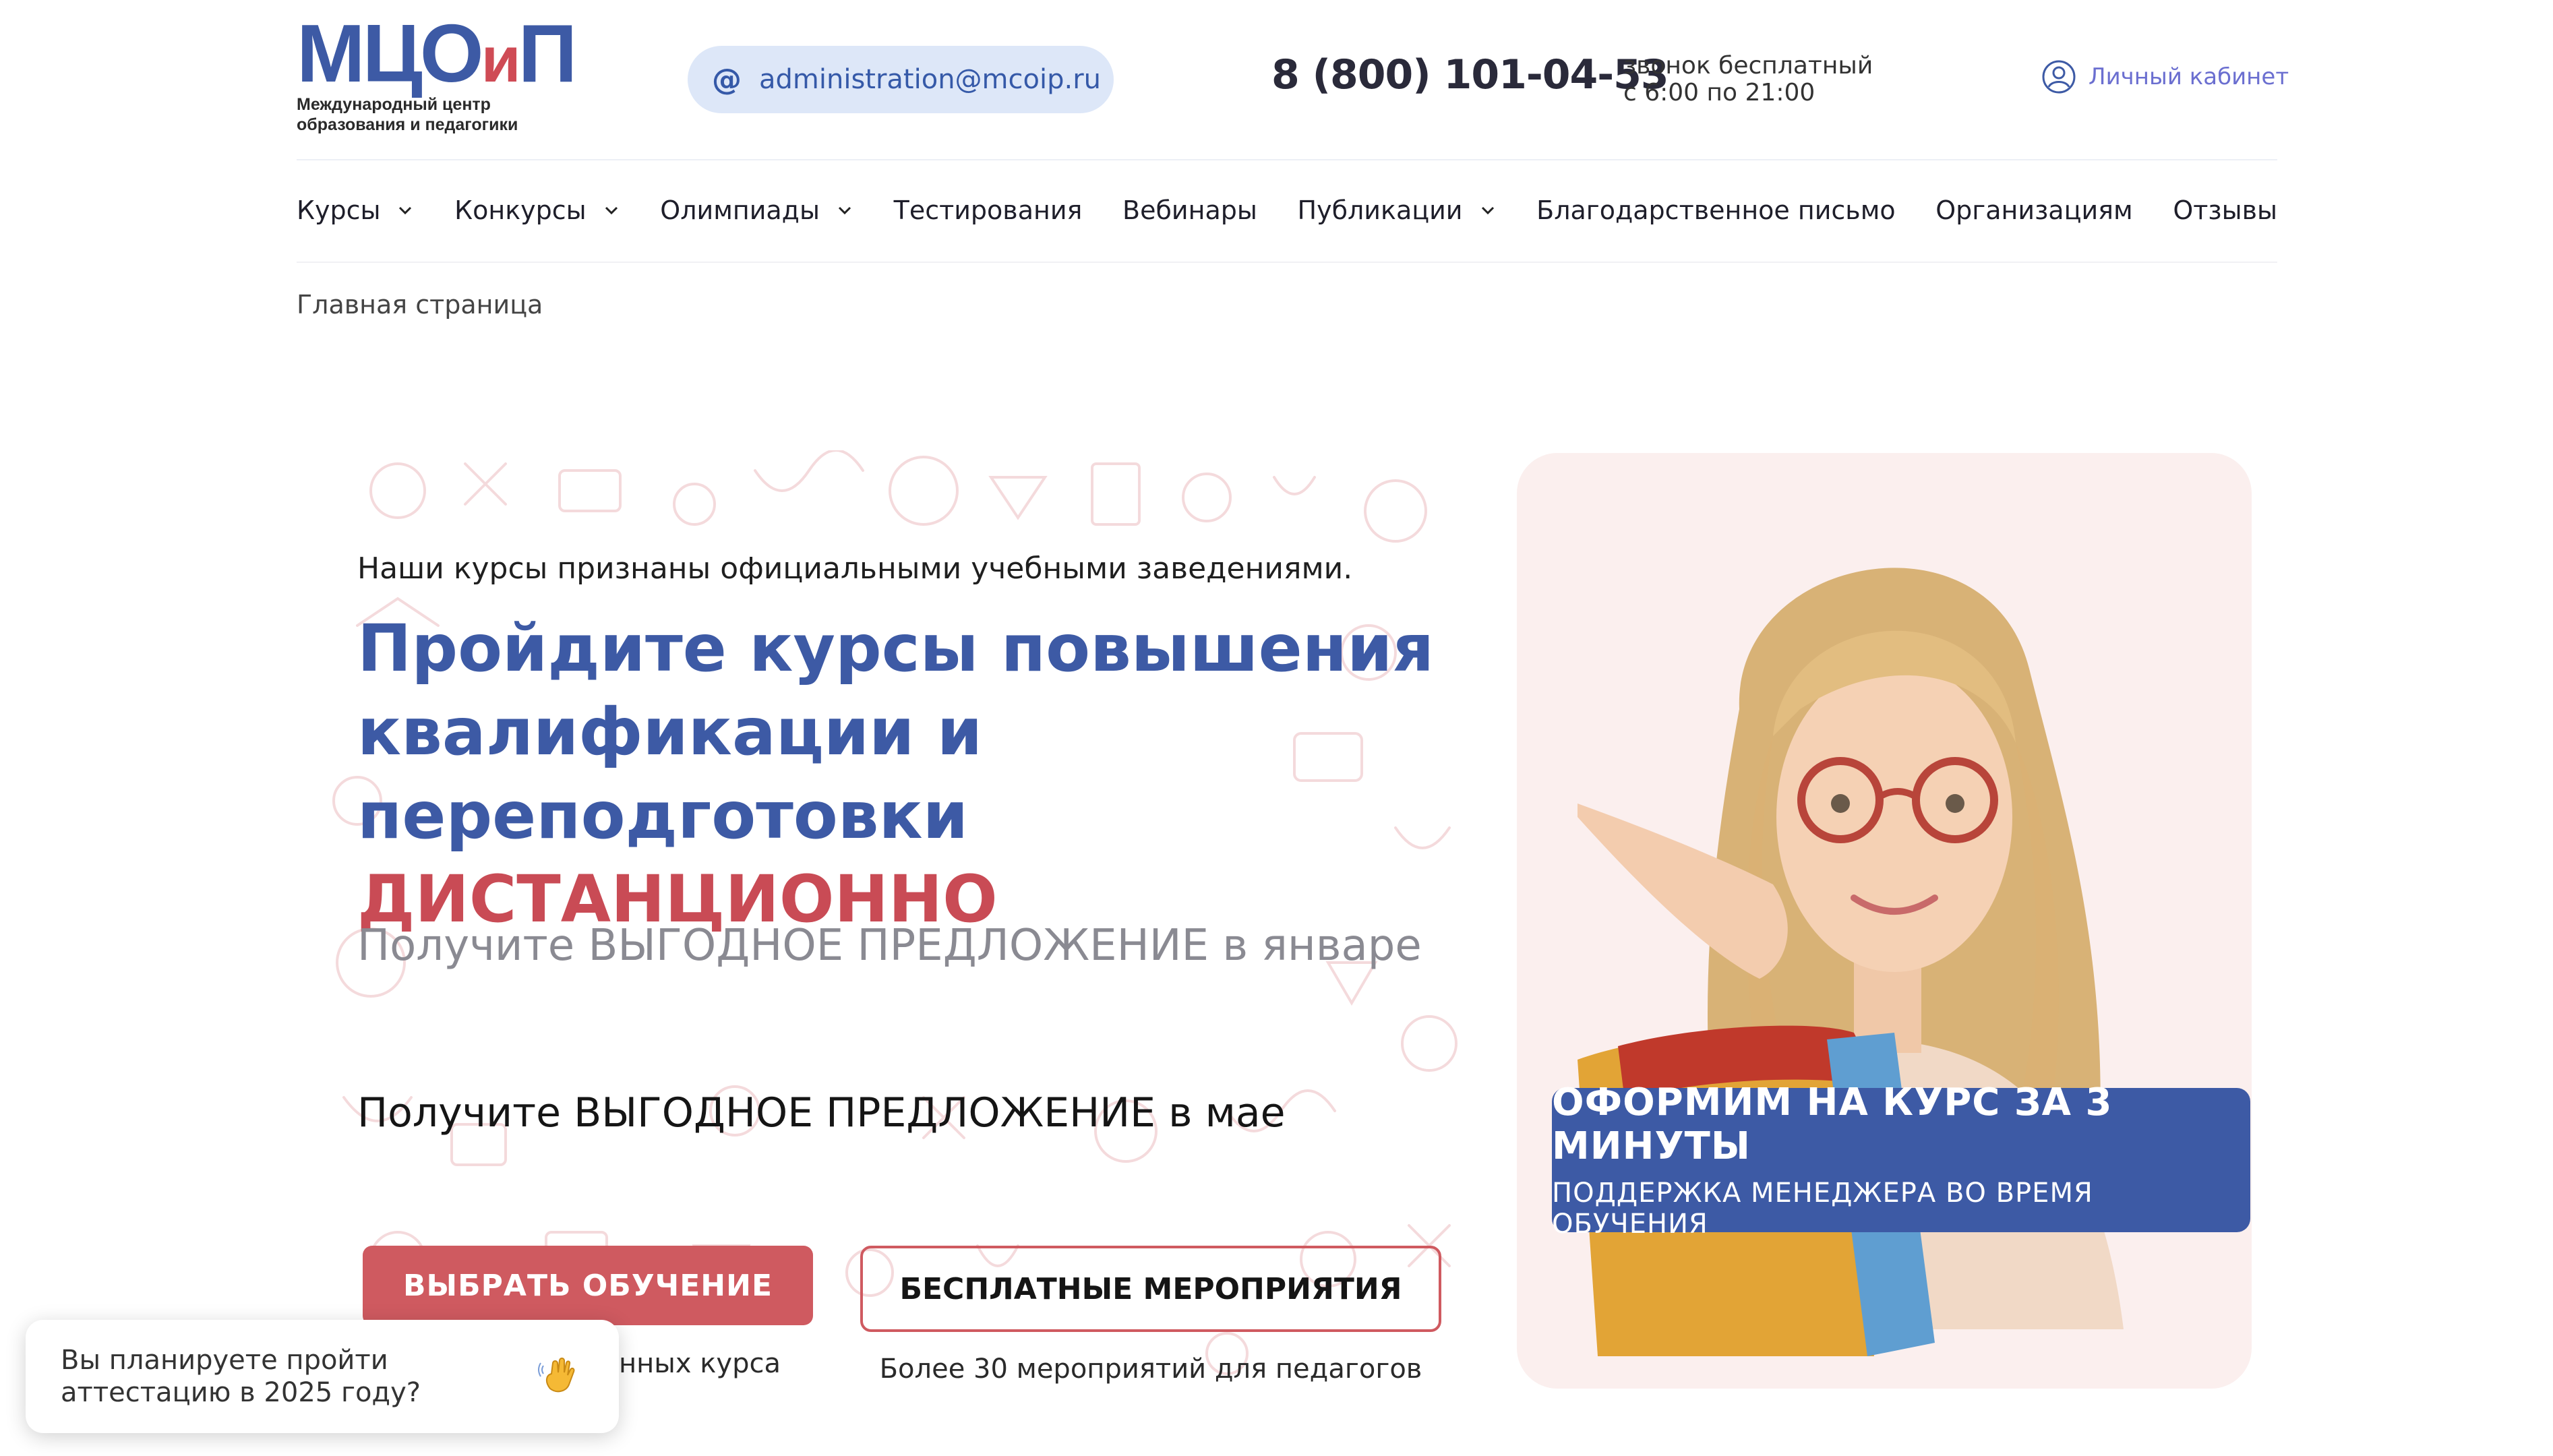 Image resolution: width=2553 pixels, height=1456 pixels. Describe the element at coordinates (2059, 77) in the screenshot. I see `user-circle-icon` at that location.